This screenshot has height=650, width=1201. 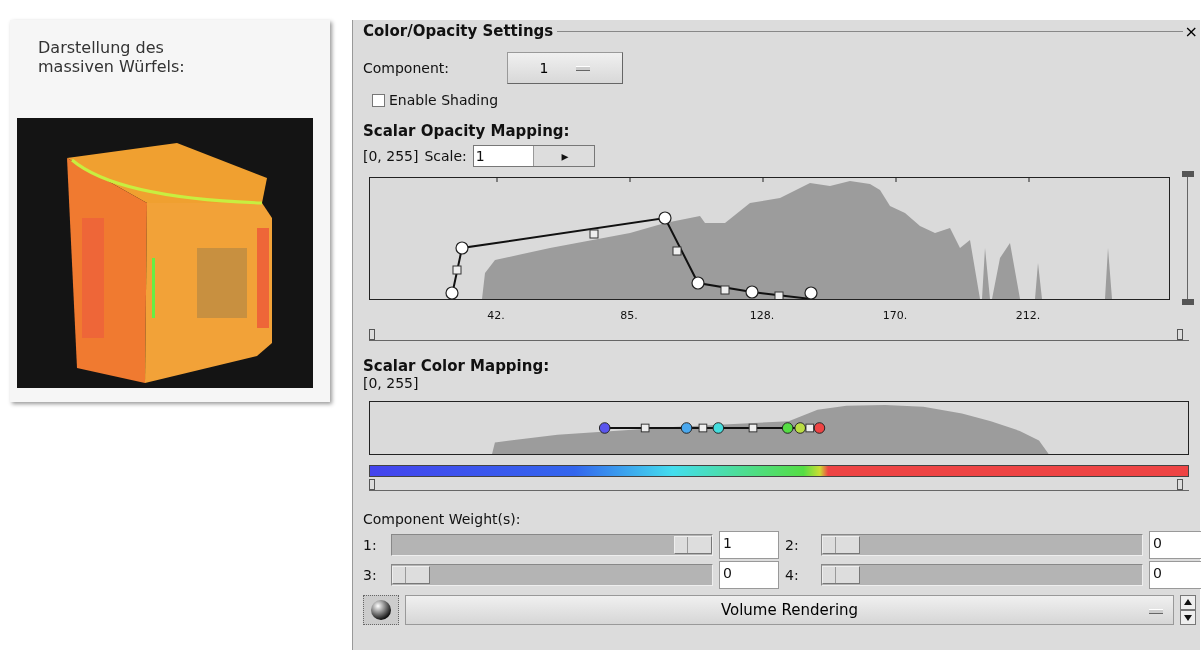 What do you see at coordinates (378, 100) in the screenshot?
I see `checkbox` at bounding box center [378, 100].